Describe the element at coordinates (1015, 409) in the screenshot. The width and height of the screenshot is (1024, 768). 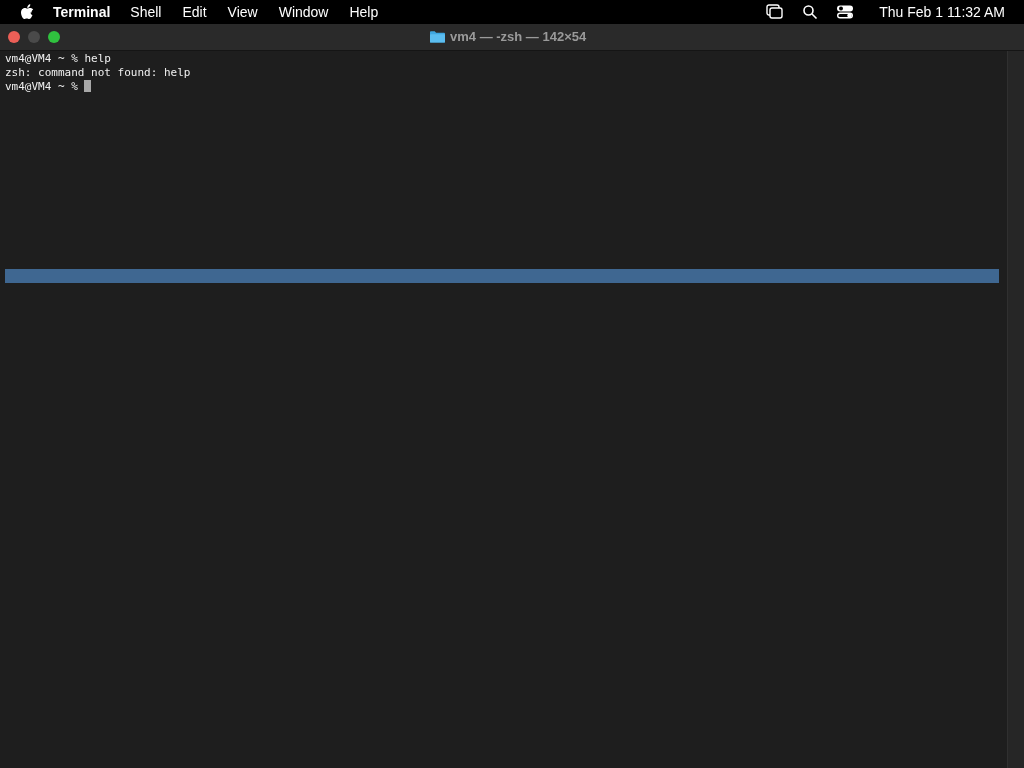
I see `scrollbar` at that location.